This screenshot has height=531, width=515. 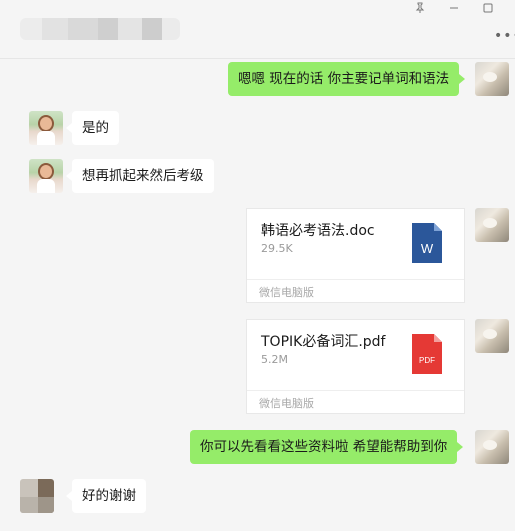 I want to click on pdf-icon-label: PDF, so click(x=427, y=360).